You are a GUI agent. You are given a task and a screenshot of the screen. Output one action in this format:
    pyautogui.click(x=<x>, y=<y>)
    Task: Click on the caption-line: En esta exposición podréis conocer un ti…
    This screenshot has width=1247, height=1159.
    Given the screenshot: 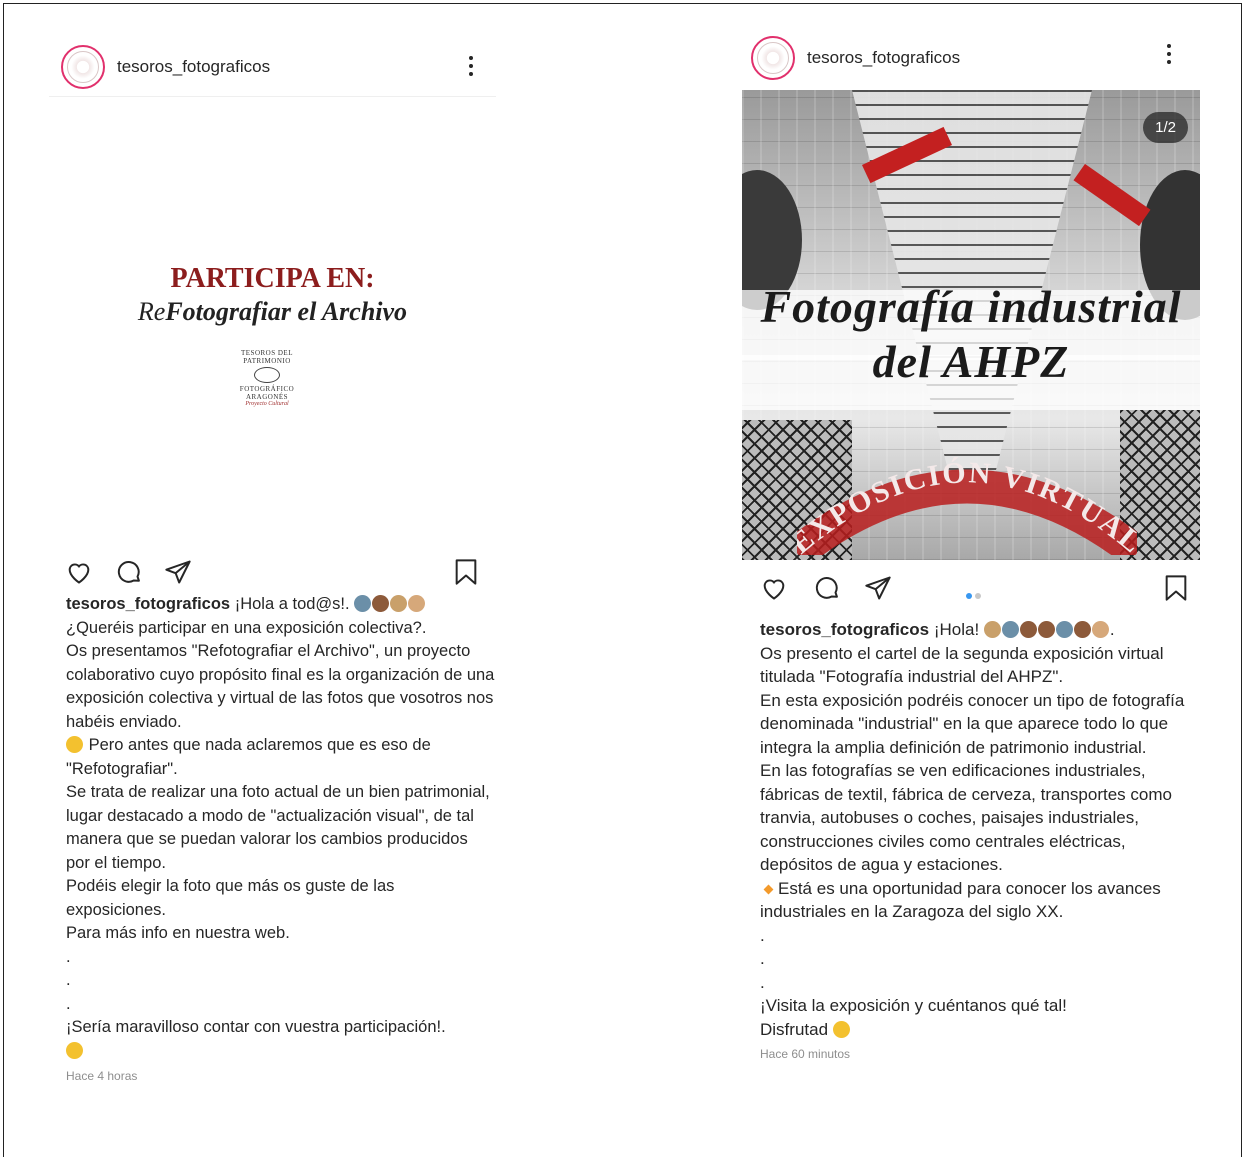 What is the action you would take?
    pyautogui.click(x=972, y=723)
    